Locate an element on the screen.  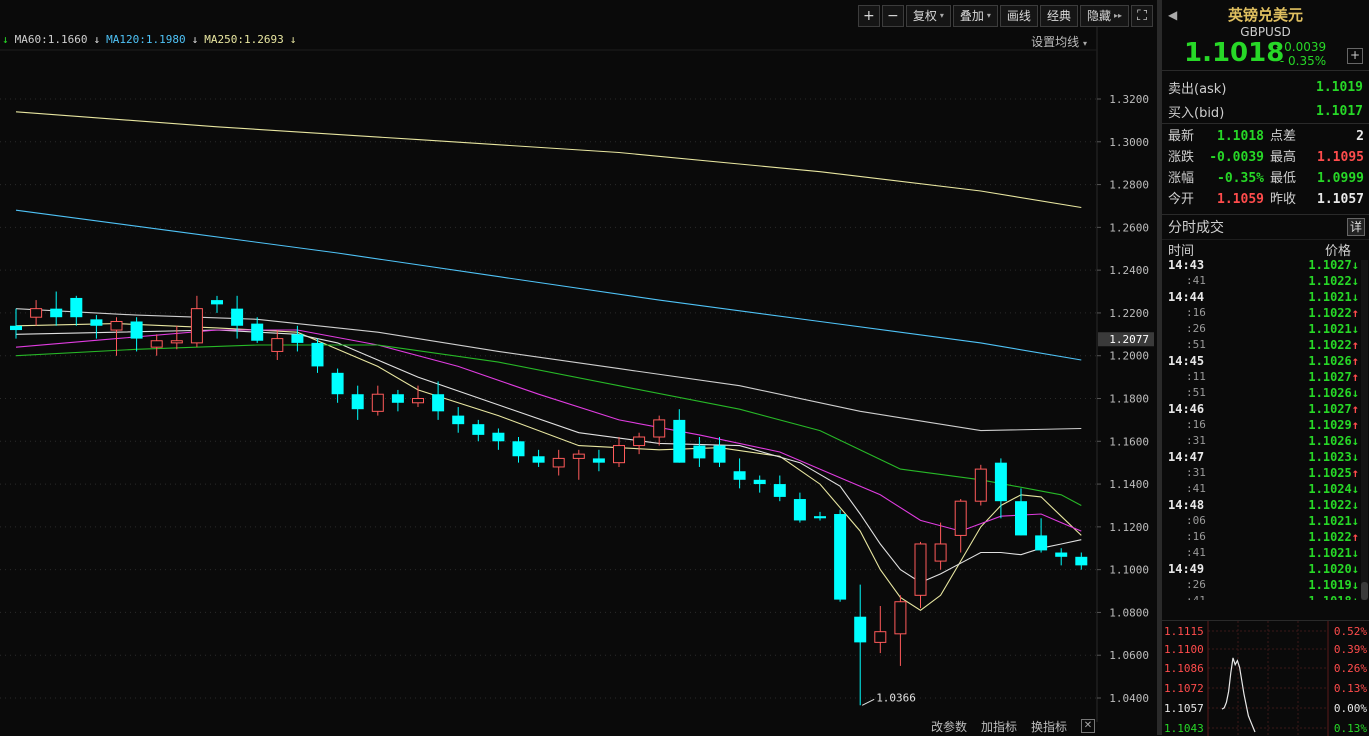
stat-label: 最新 is located at coordinates (1181, 136).